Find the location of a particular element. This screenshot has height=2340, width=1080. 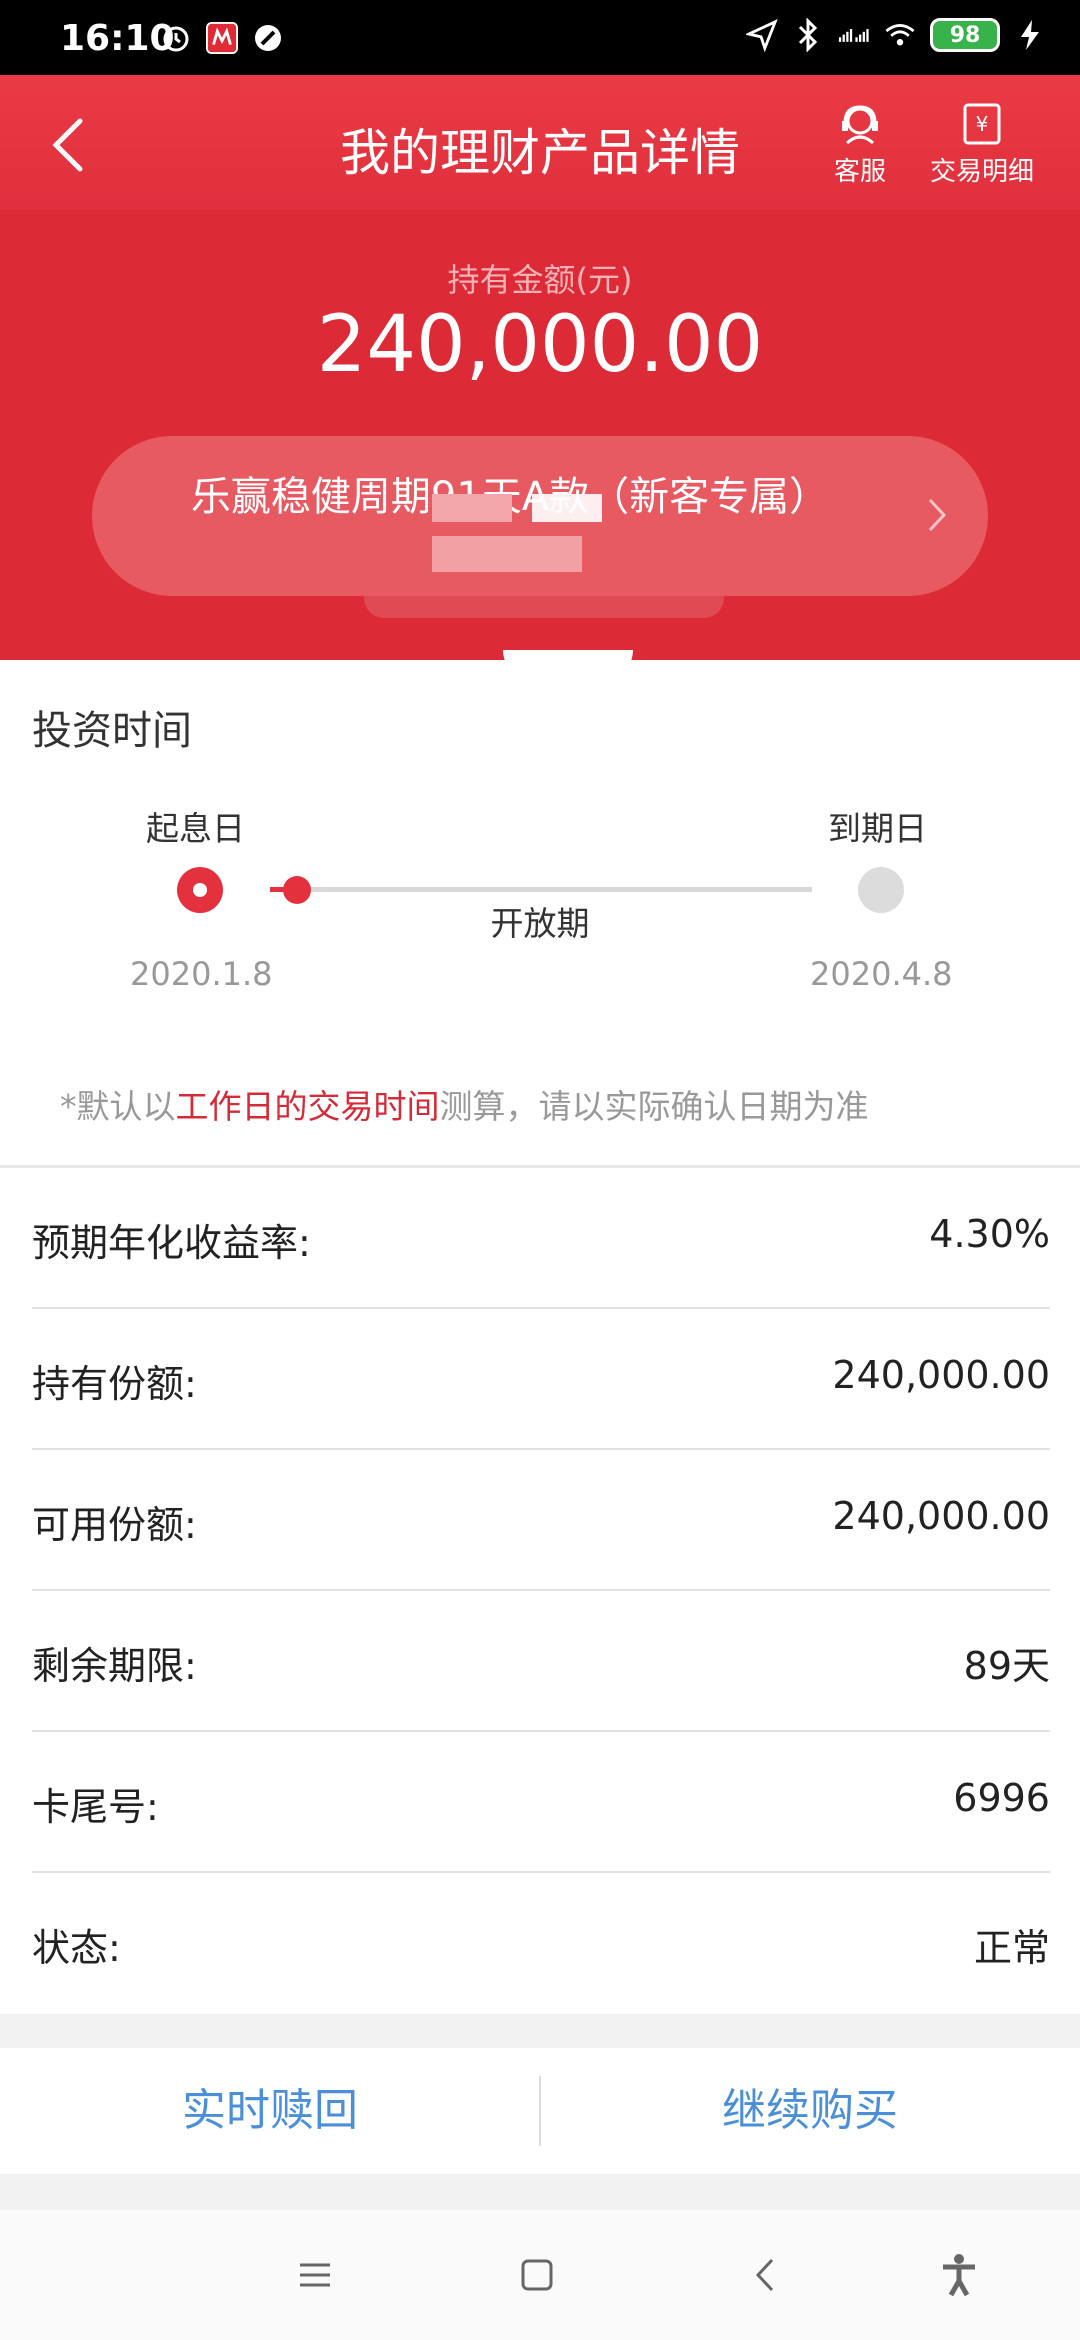

start-date: 2020.1.8 is located at coordinates (201, 974).